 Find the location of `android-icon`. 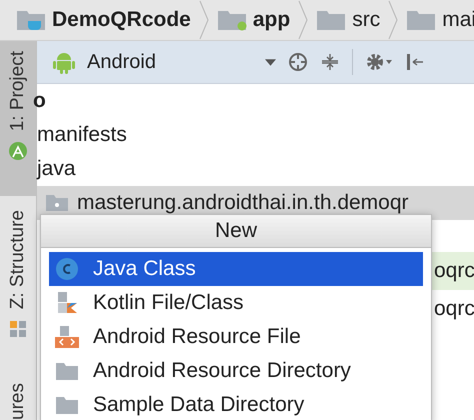

android-icon is located at coordinates (64, 62).